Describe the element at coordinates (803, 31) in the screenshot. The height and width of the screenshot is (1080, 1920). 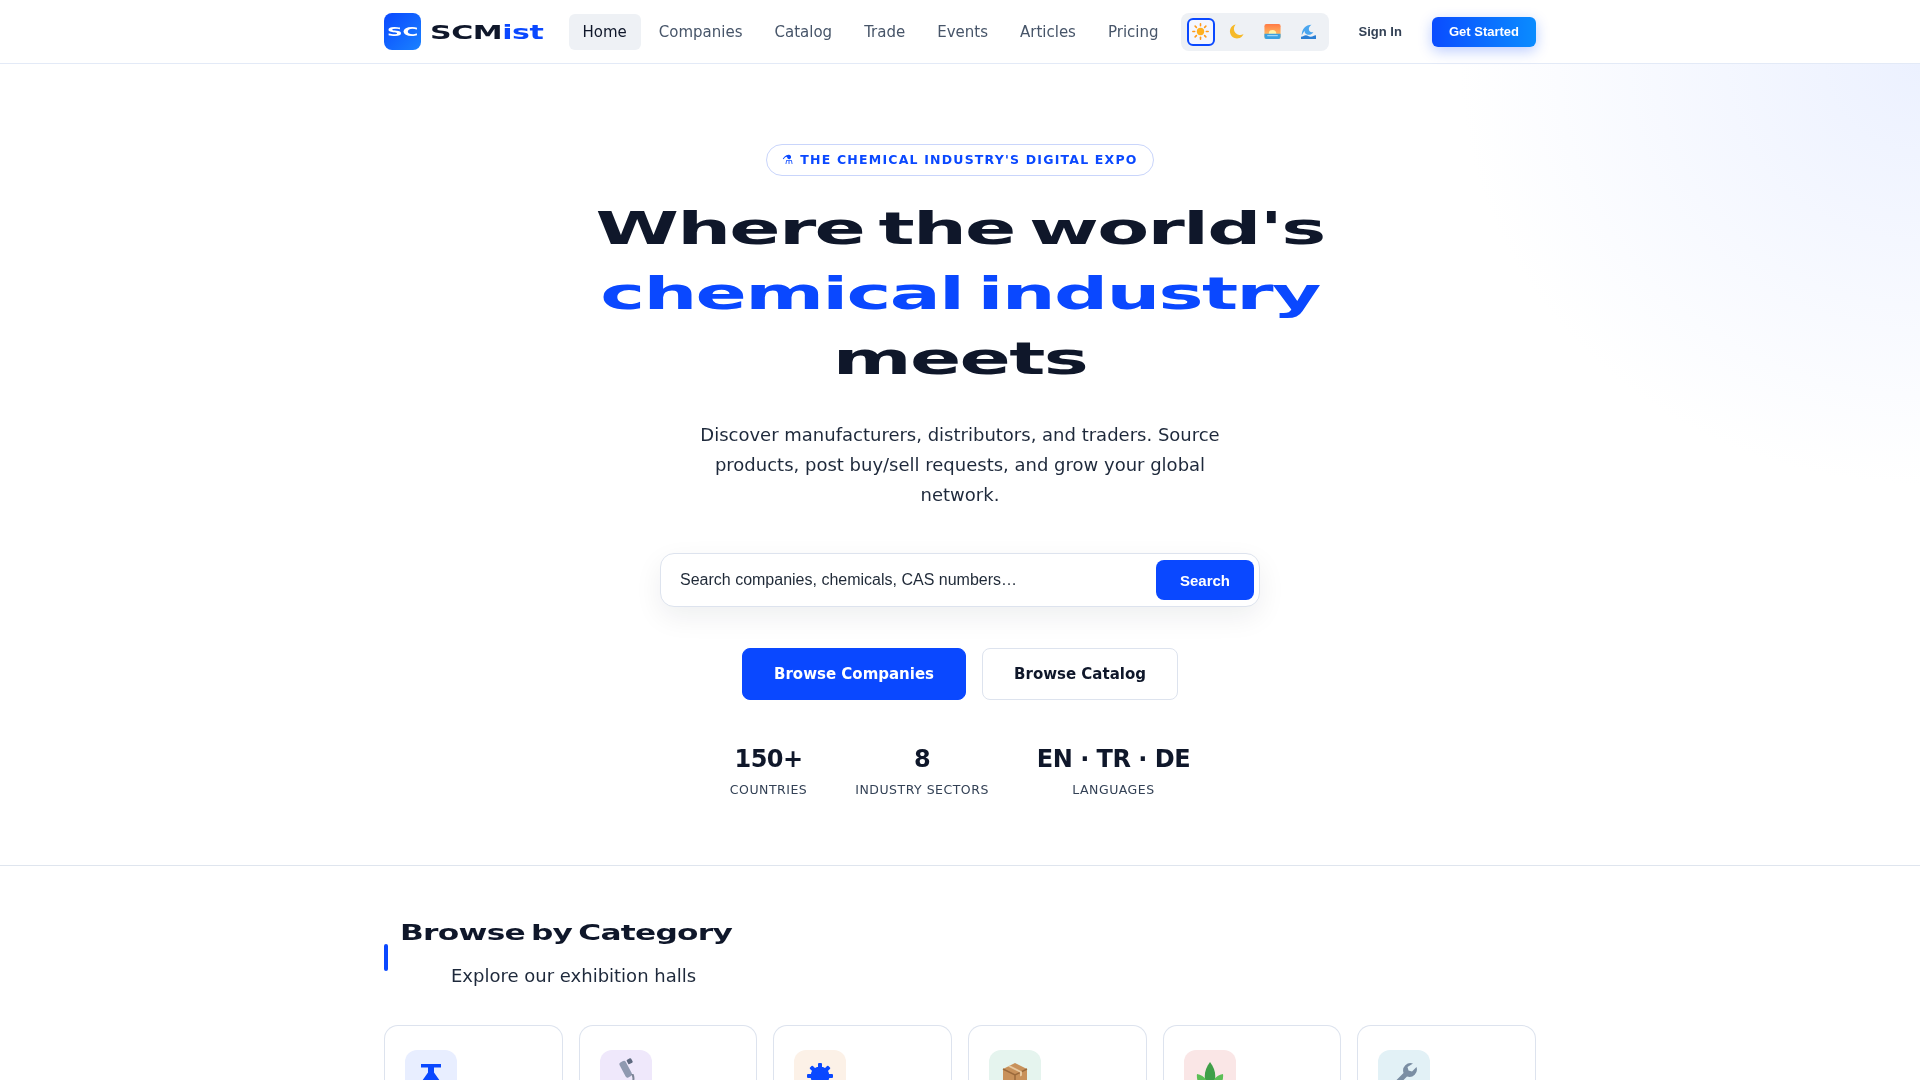
I see `nav-link: Catalog` at that location.